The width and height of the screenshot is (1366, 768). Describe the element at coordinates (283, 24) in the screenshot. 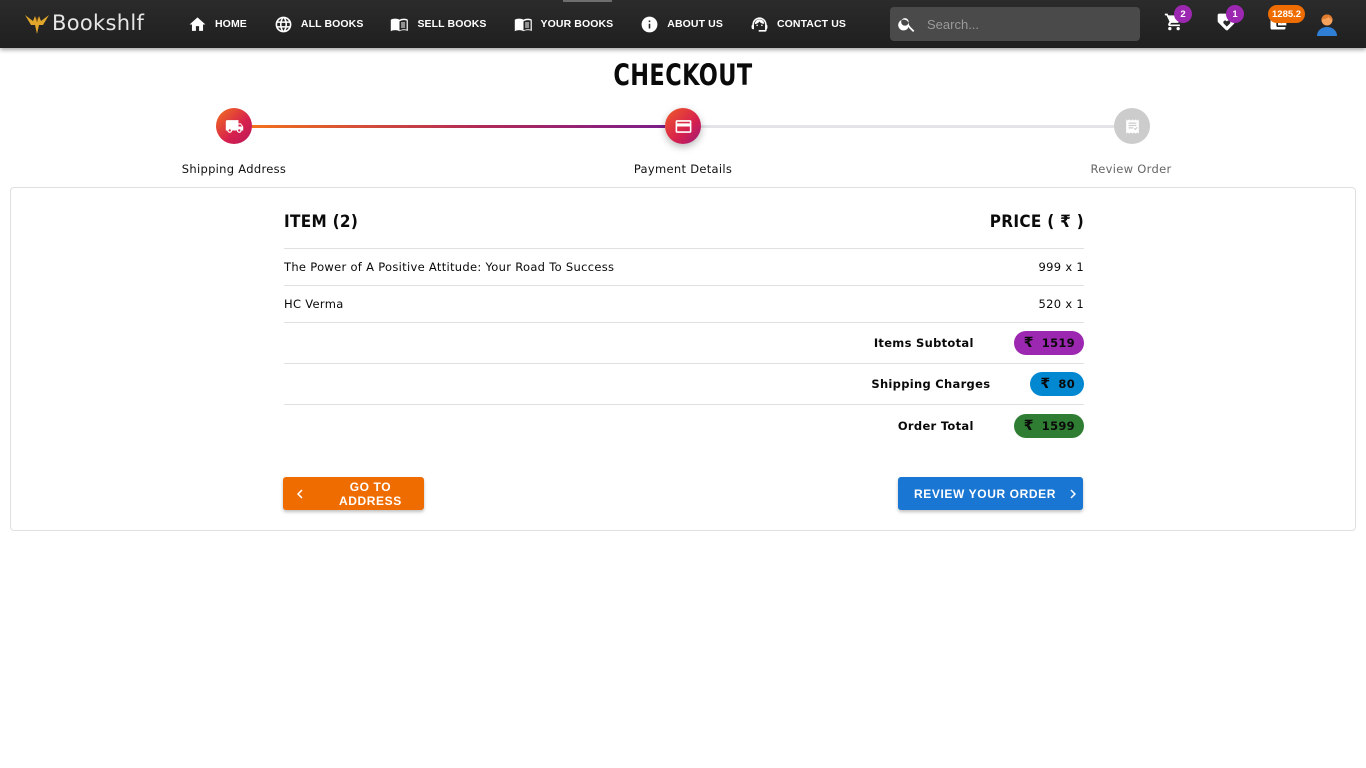

I see `globe-icon` at that location.